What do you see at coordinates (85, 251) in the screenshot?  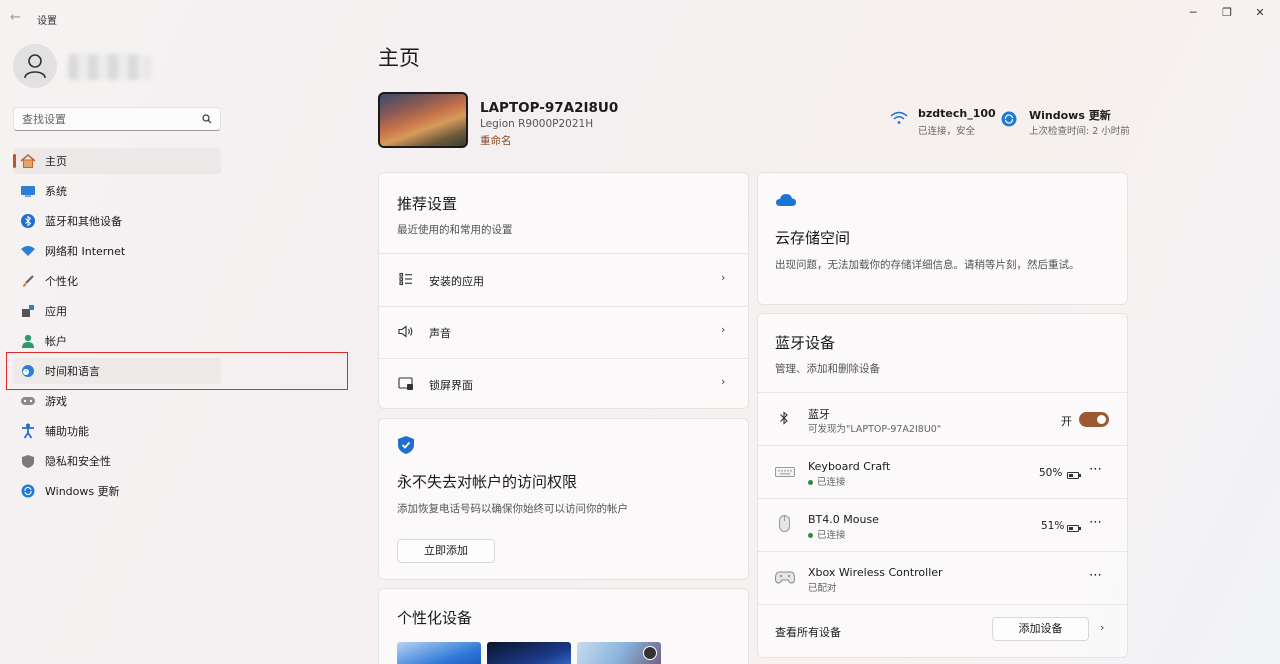 I see `sidebar-item-label: 网络和 Internet` at bounding box center [85, 251].